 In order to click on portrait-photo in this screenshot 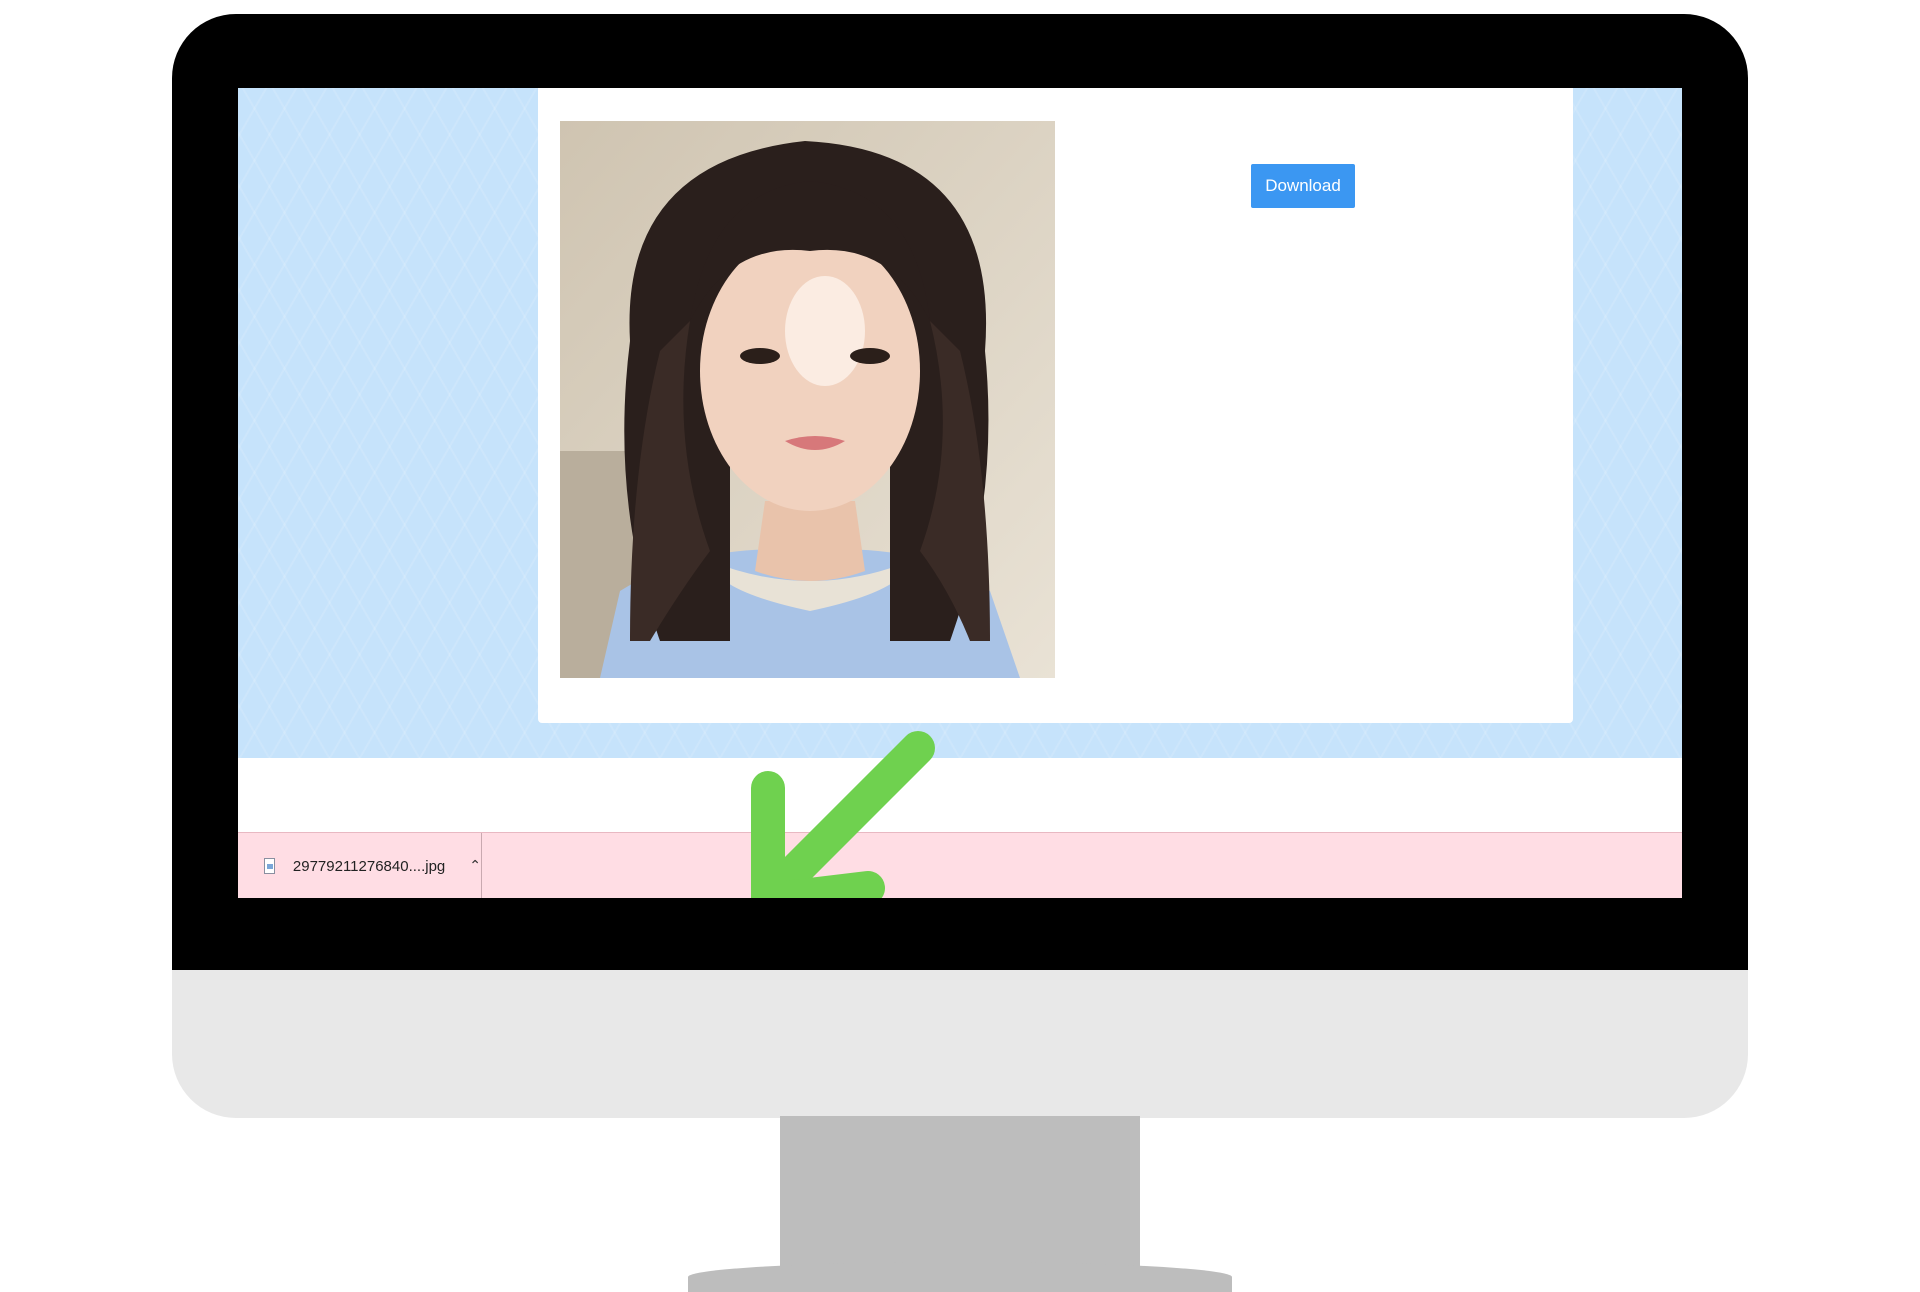, I will do `click(807, 399)`.